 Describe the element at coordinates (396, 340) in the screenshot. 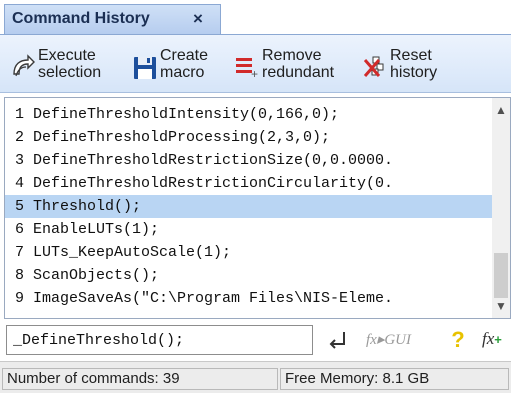

I see `fx-gui-button: fx▸GUI` at that location.